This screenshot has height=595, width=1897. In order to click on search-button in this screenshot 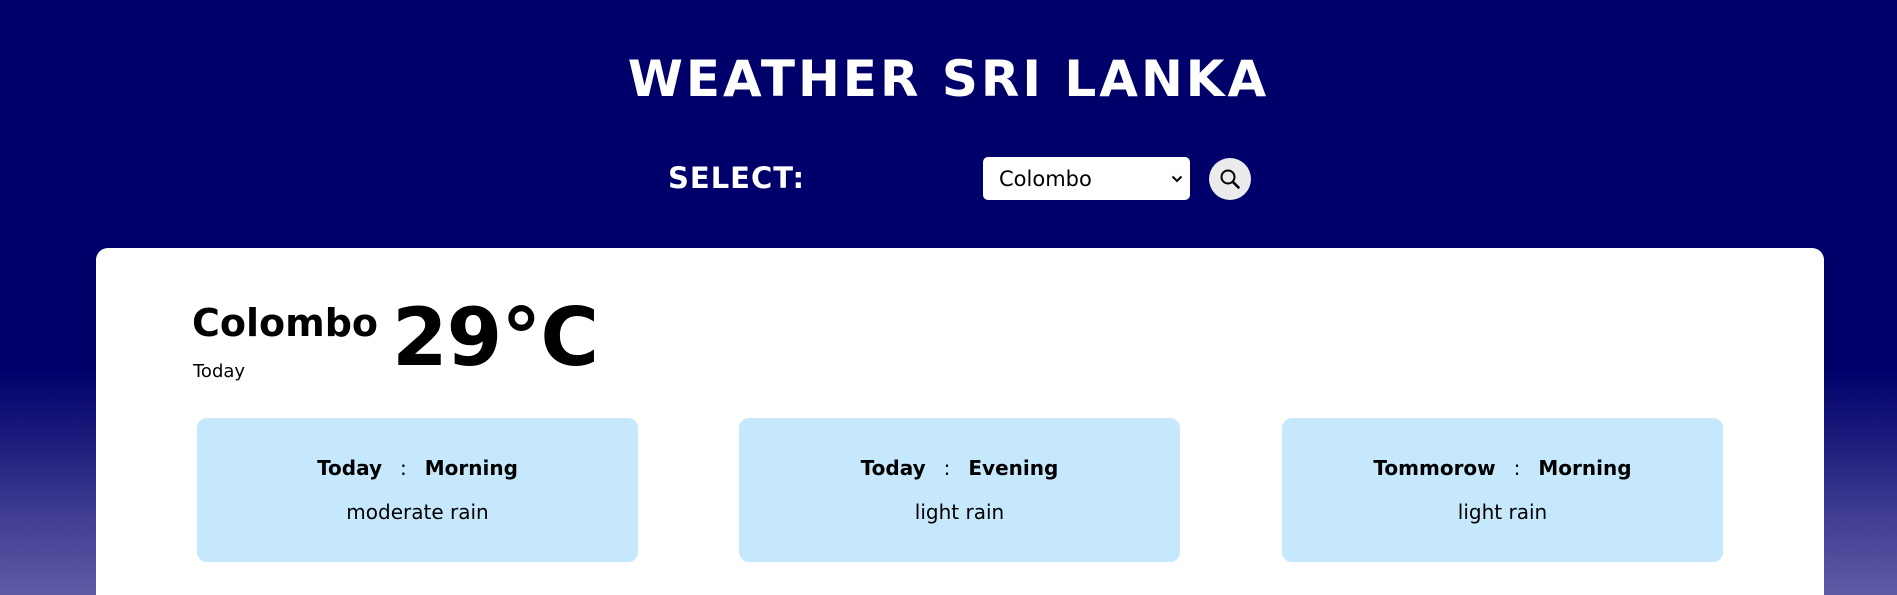, I will do `click(1230, 179)`.